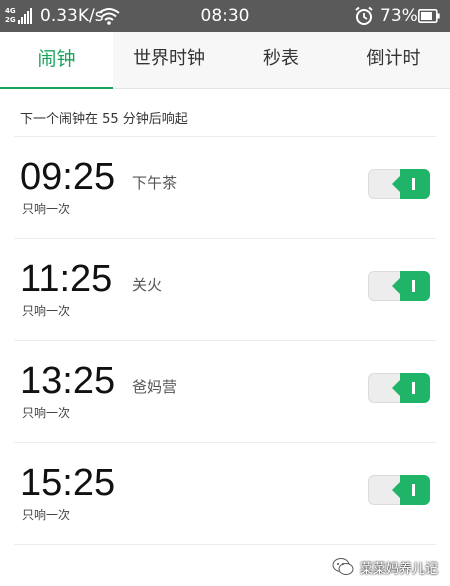 Image resolution: width=450 pixels, height=586 pixels. I want to click on wifi-icon, so click(109, 16).